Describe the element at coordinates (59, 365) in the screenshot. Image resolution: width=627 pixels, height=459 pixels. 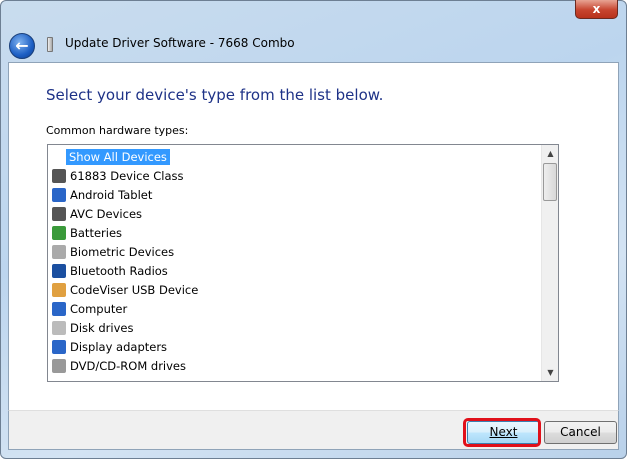
I see `dvd-drive-icon` at that location.